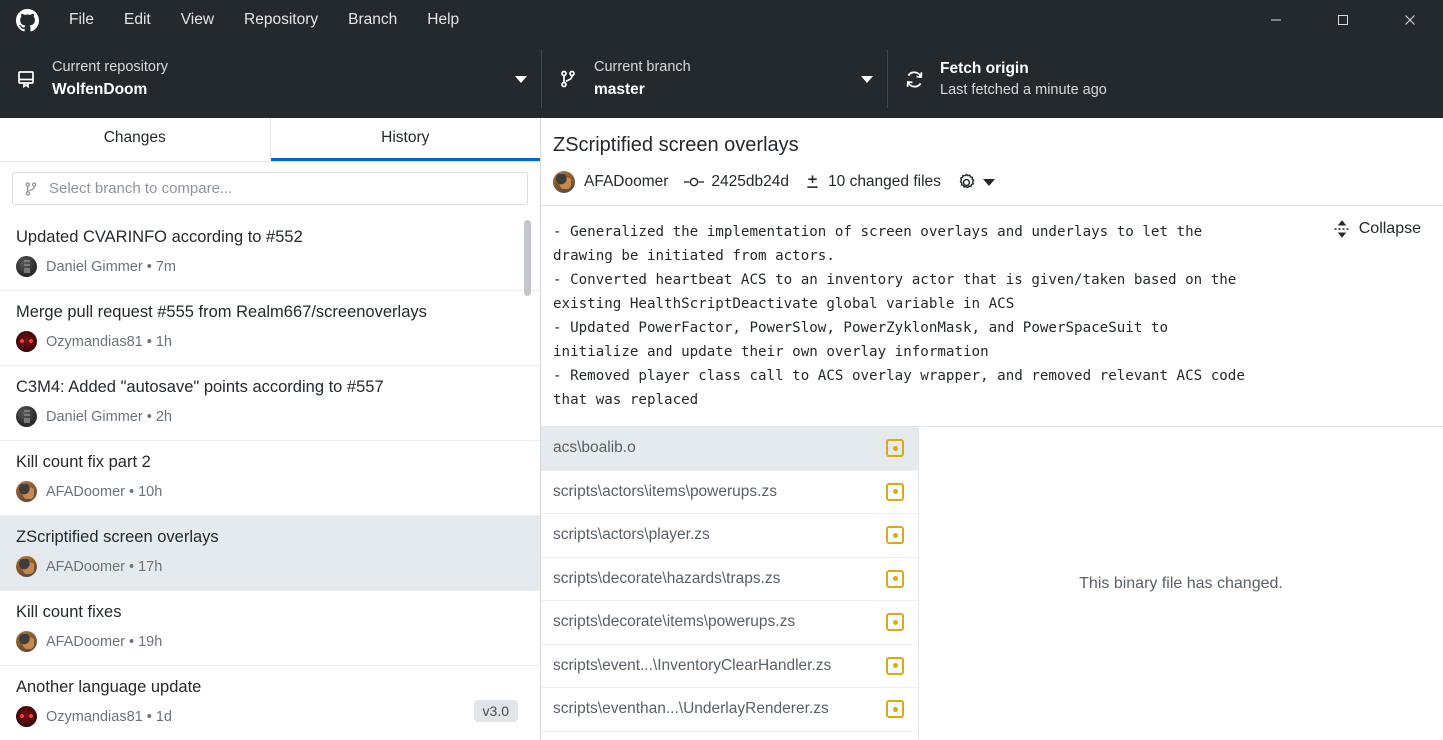 The width and height of the screenshot is (1443, 740). I want to click on sidebar-tabs: Changes History, so click(270, 140).